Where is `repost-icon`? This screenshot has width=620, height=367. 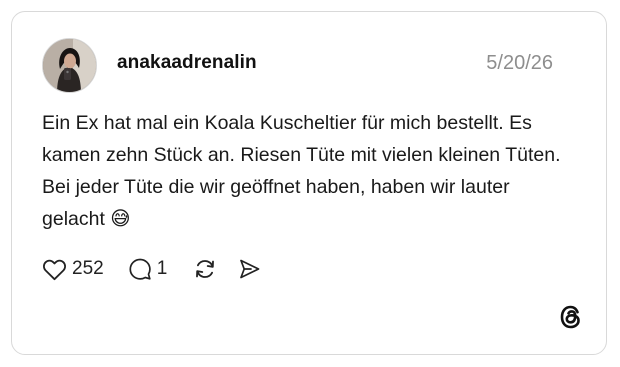
repost-icon is located at coordinates (205, 269).